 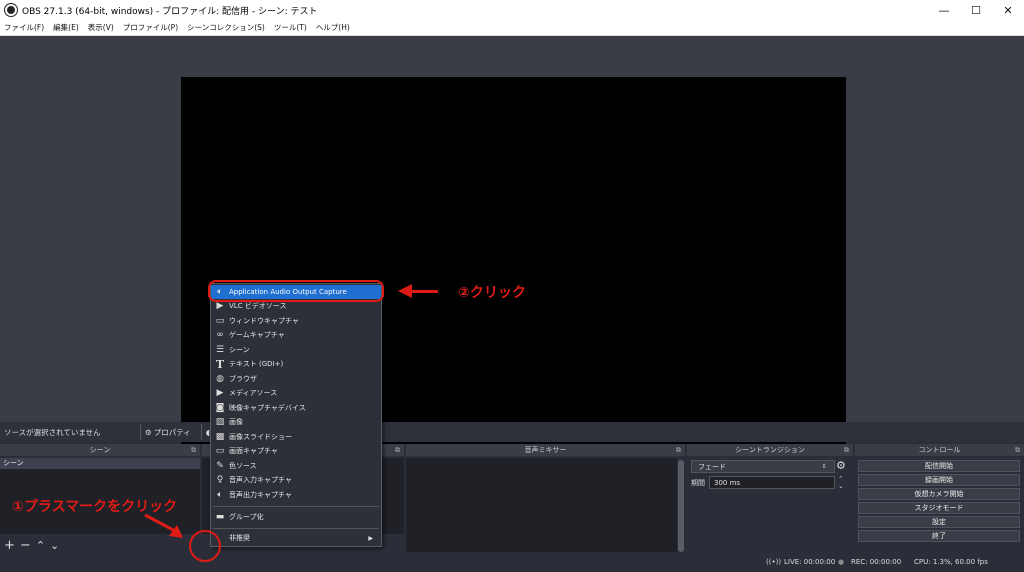 What do you see at coordinates (256, 364) in the screenshot?
I see `menu-item-label: テキスト (GDI+)` at bounding box center [256, 364].